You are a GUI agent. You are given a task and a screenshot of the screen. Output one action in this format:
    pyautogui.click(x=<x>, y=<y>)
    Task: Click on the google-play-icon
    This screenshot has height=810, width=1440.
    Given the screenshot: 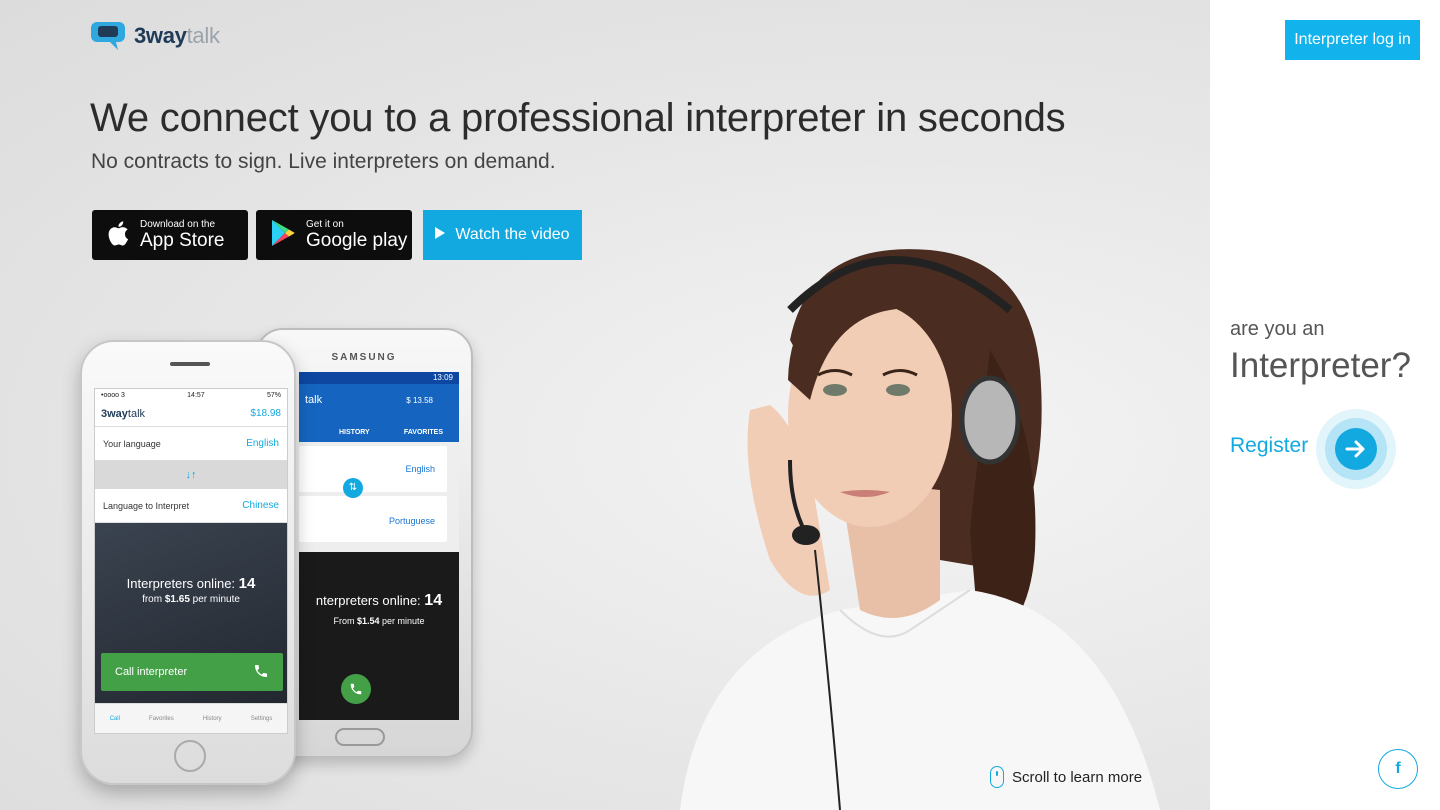 What is the action you would take?
    pyautogui.click(x=283, y=235)
    